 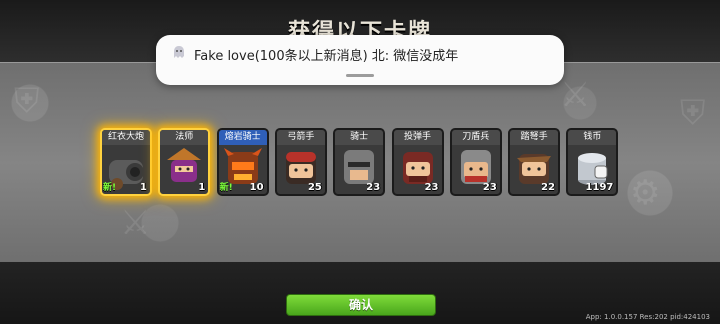 What do you see at coordinates (242, 162) in the screenshot?
I see `reward-card: 熔岩骑士新! 10` at bounding box center [242, 162].